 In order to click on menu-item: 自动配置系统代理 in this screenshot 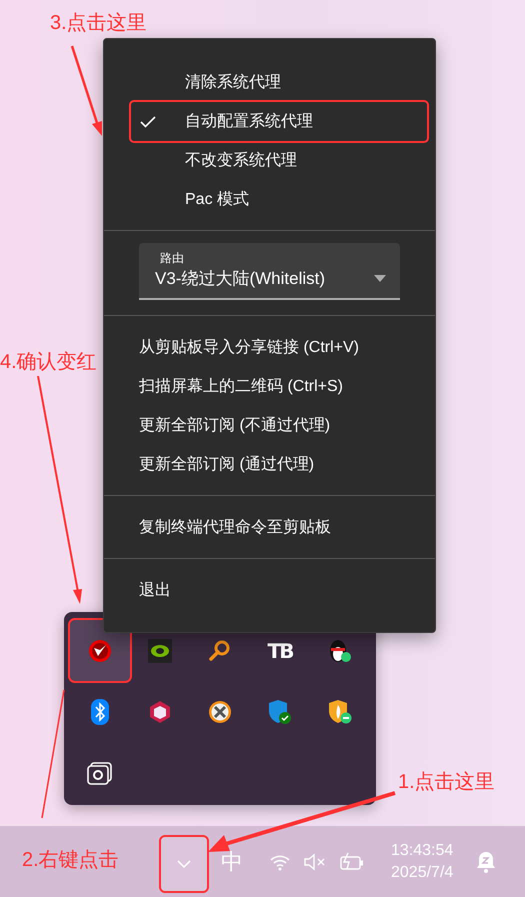, I will do `click(279, 121)`.